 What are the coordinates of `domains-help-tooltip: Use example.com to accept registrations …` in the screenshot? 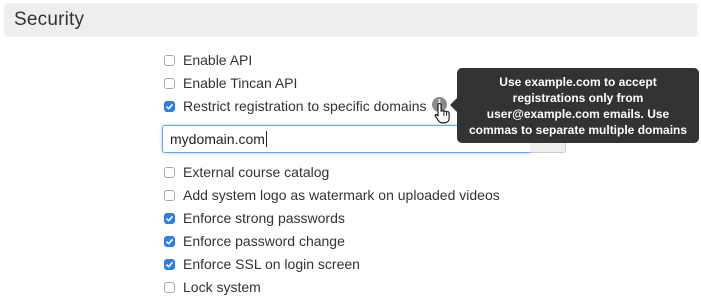 It's located at (578, 105).